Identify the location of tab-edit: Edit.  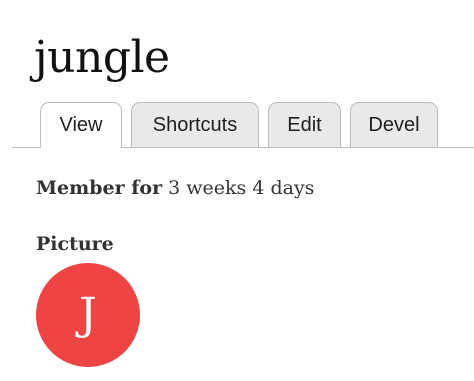
(304, 124).